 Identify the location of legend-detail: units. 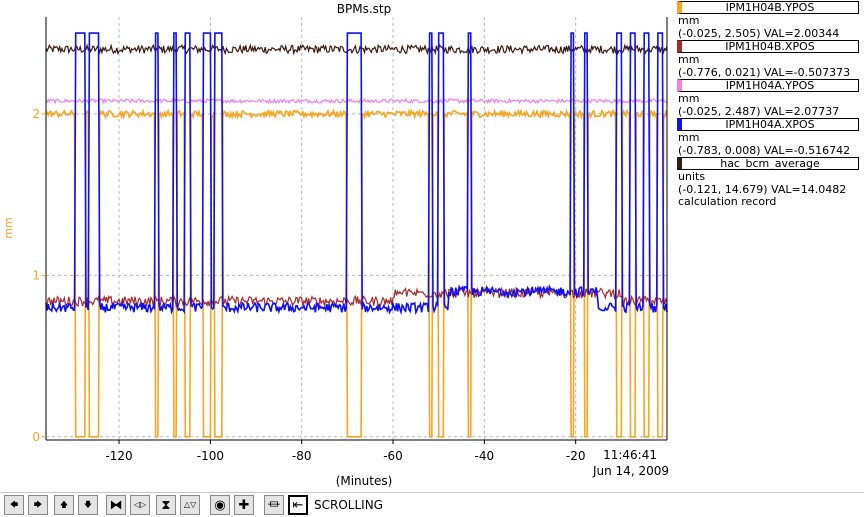
(692, 176).